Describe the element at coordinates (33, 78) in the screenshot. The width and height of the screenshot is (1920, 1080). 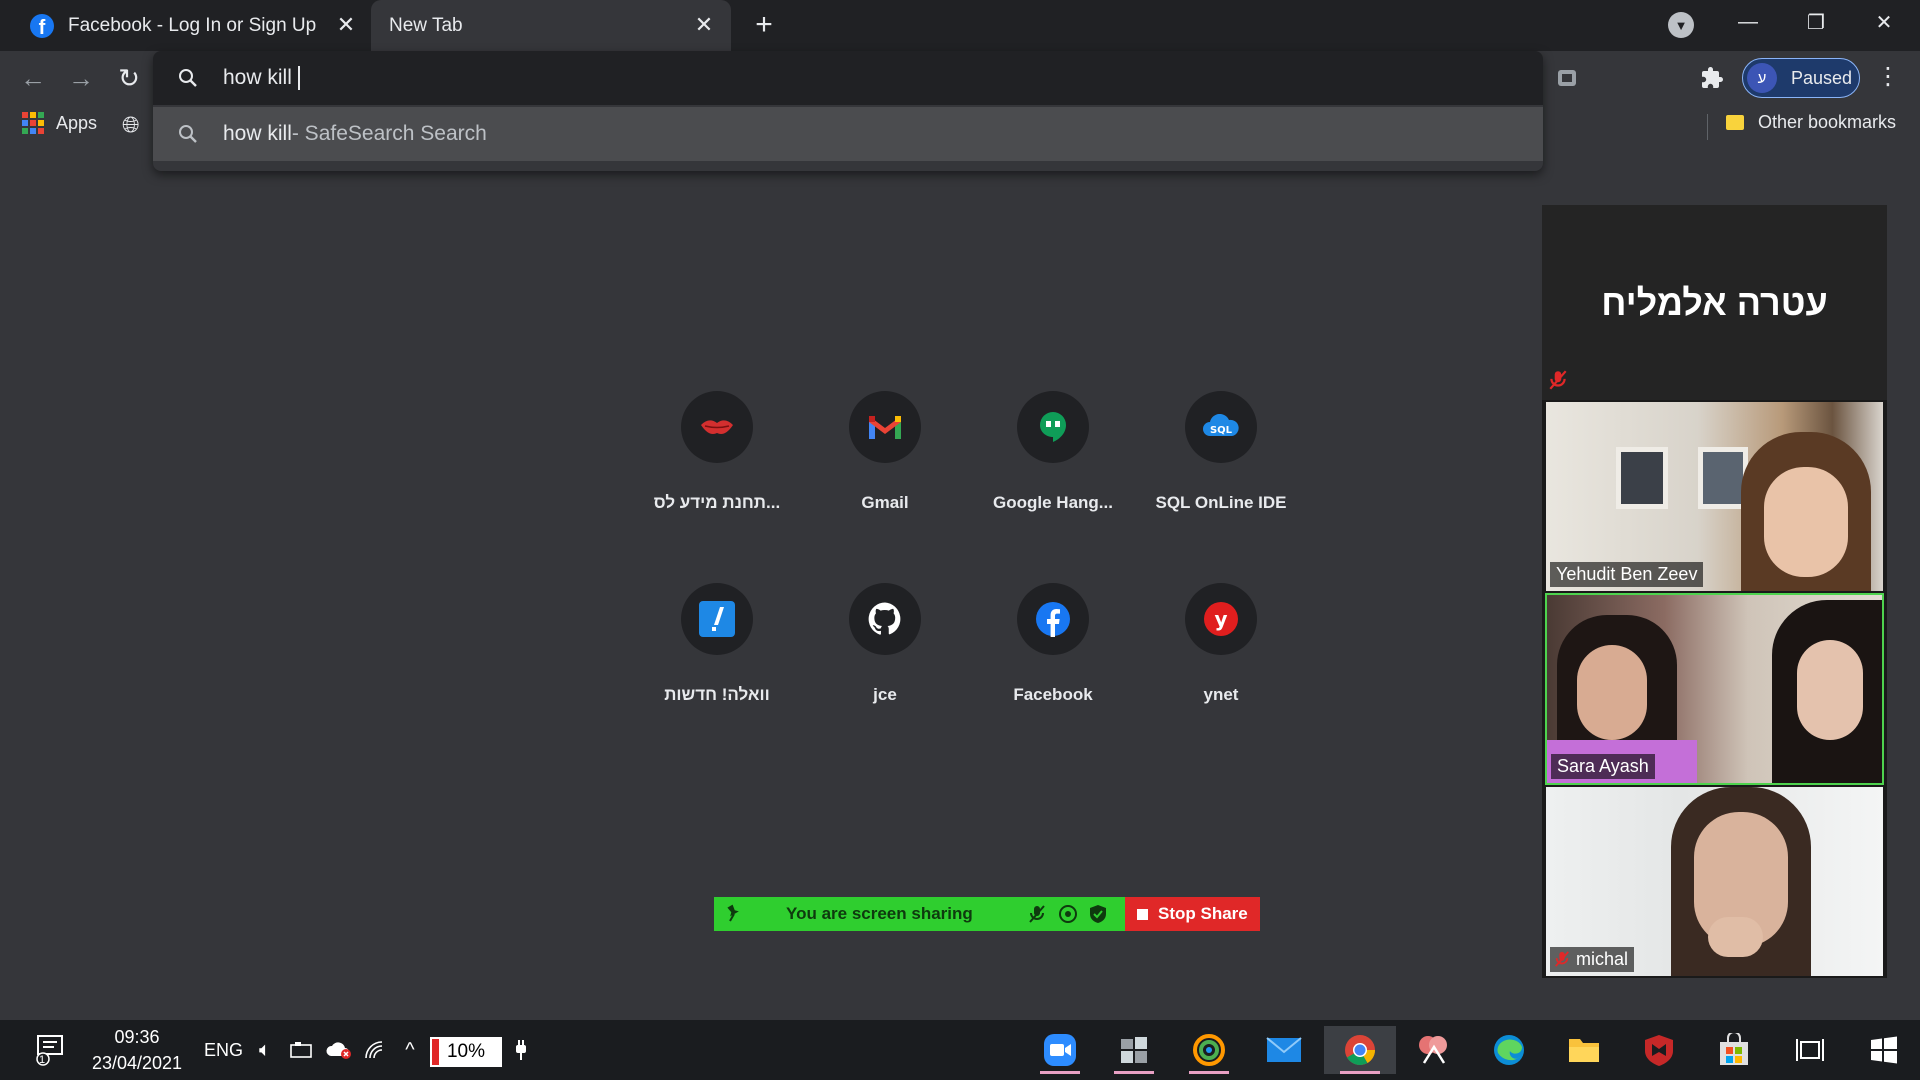
I see `back-button: ←` at that location.